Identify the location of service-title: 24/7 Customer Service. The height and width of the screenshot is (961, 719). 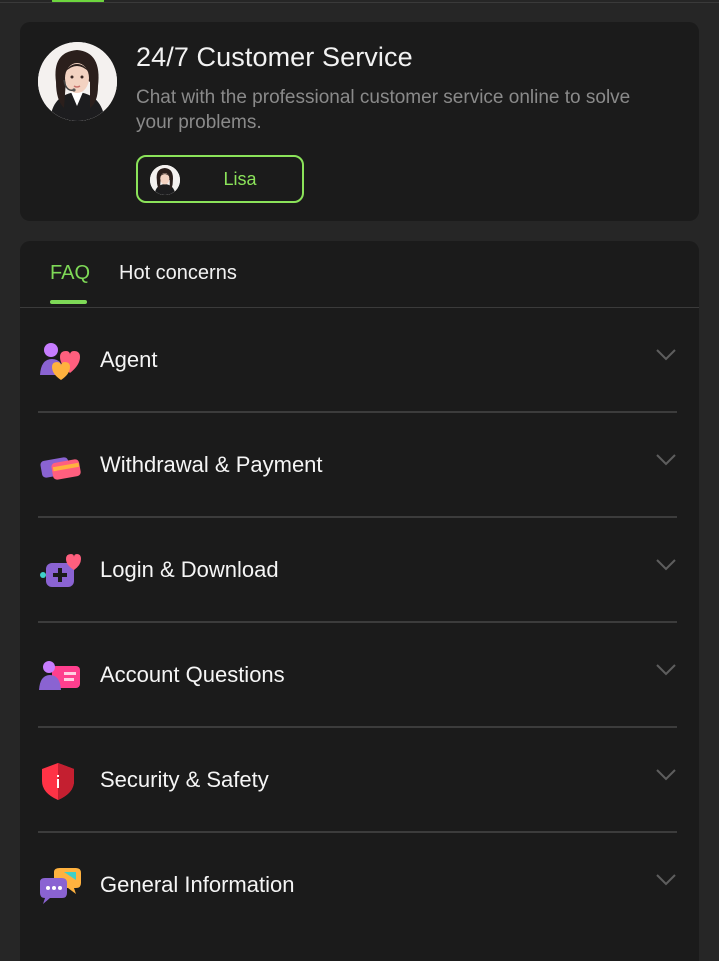
(274, 57).